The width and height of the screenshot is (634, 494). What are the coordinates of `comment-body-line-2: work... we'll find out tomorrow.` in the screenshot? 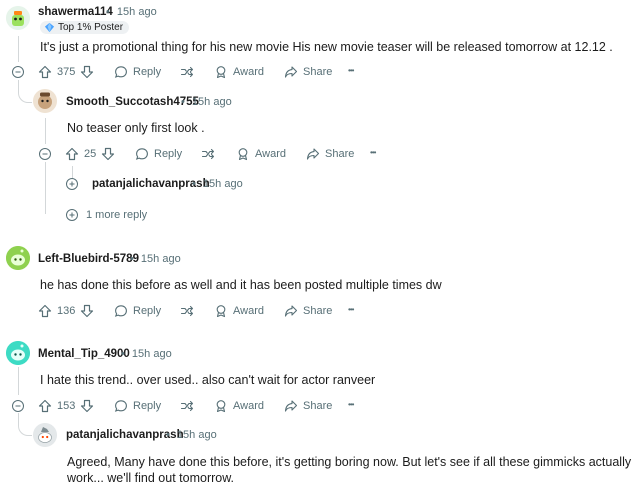 It's located at (151, 478).